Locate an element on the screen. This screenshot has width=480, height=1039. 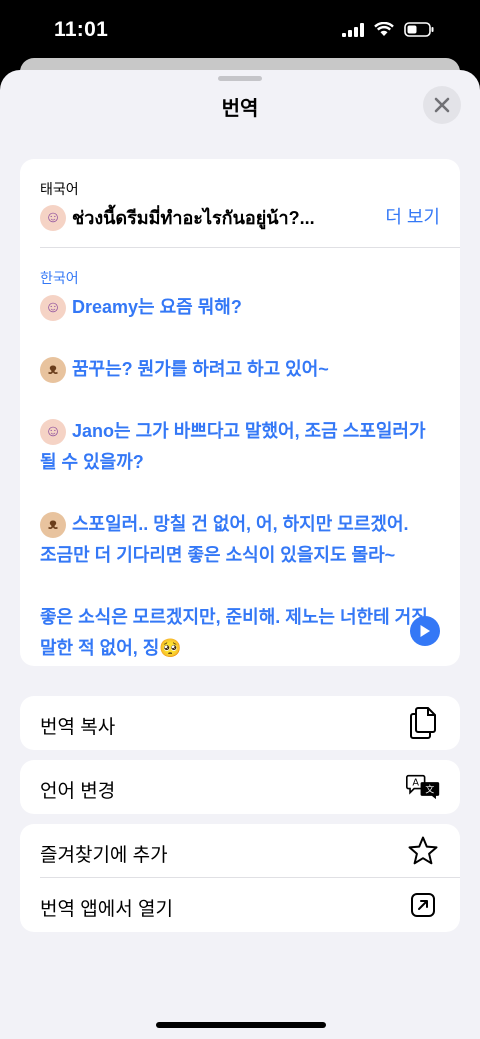
translation-paragraph-text: Jano는 그가 바쁘다고 말했어, 조금 스포일러가 될 수 있을까? is located at coordinates (233, 446).